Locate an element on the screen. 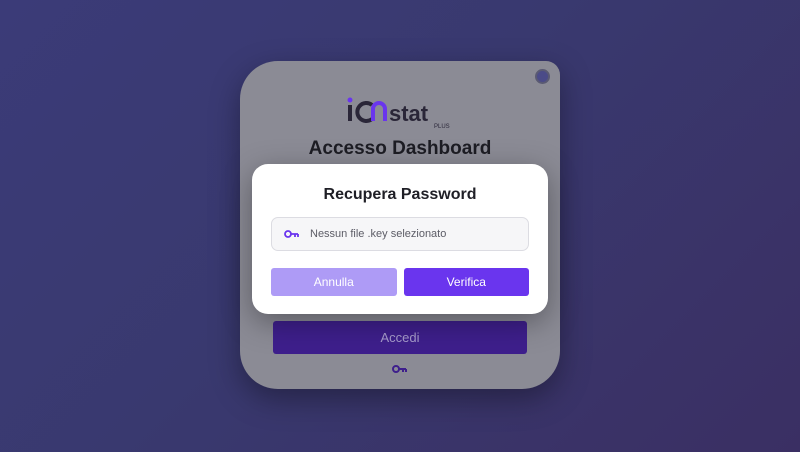  theme-toggle-icon is located at coordinates (542, 76).